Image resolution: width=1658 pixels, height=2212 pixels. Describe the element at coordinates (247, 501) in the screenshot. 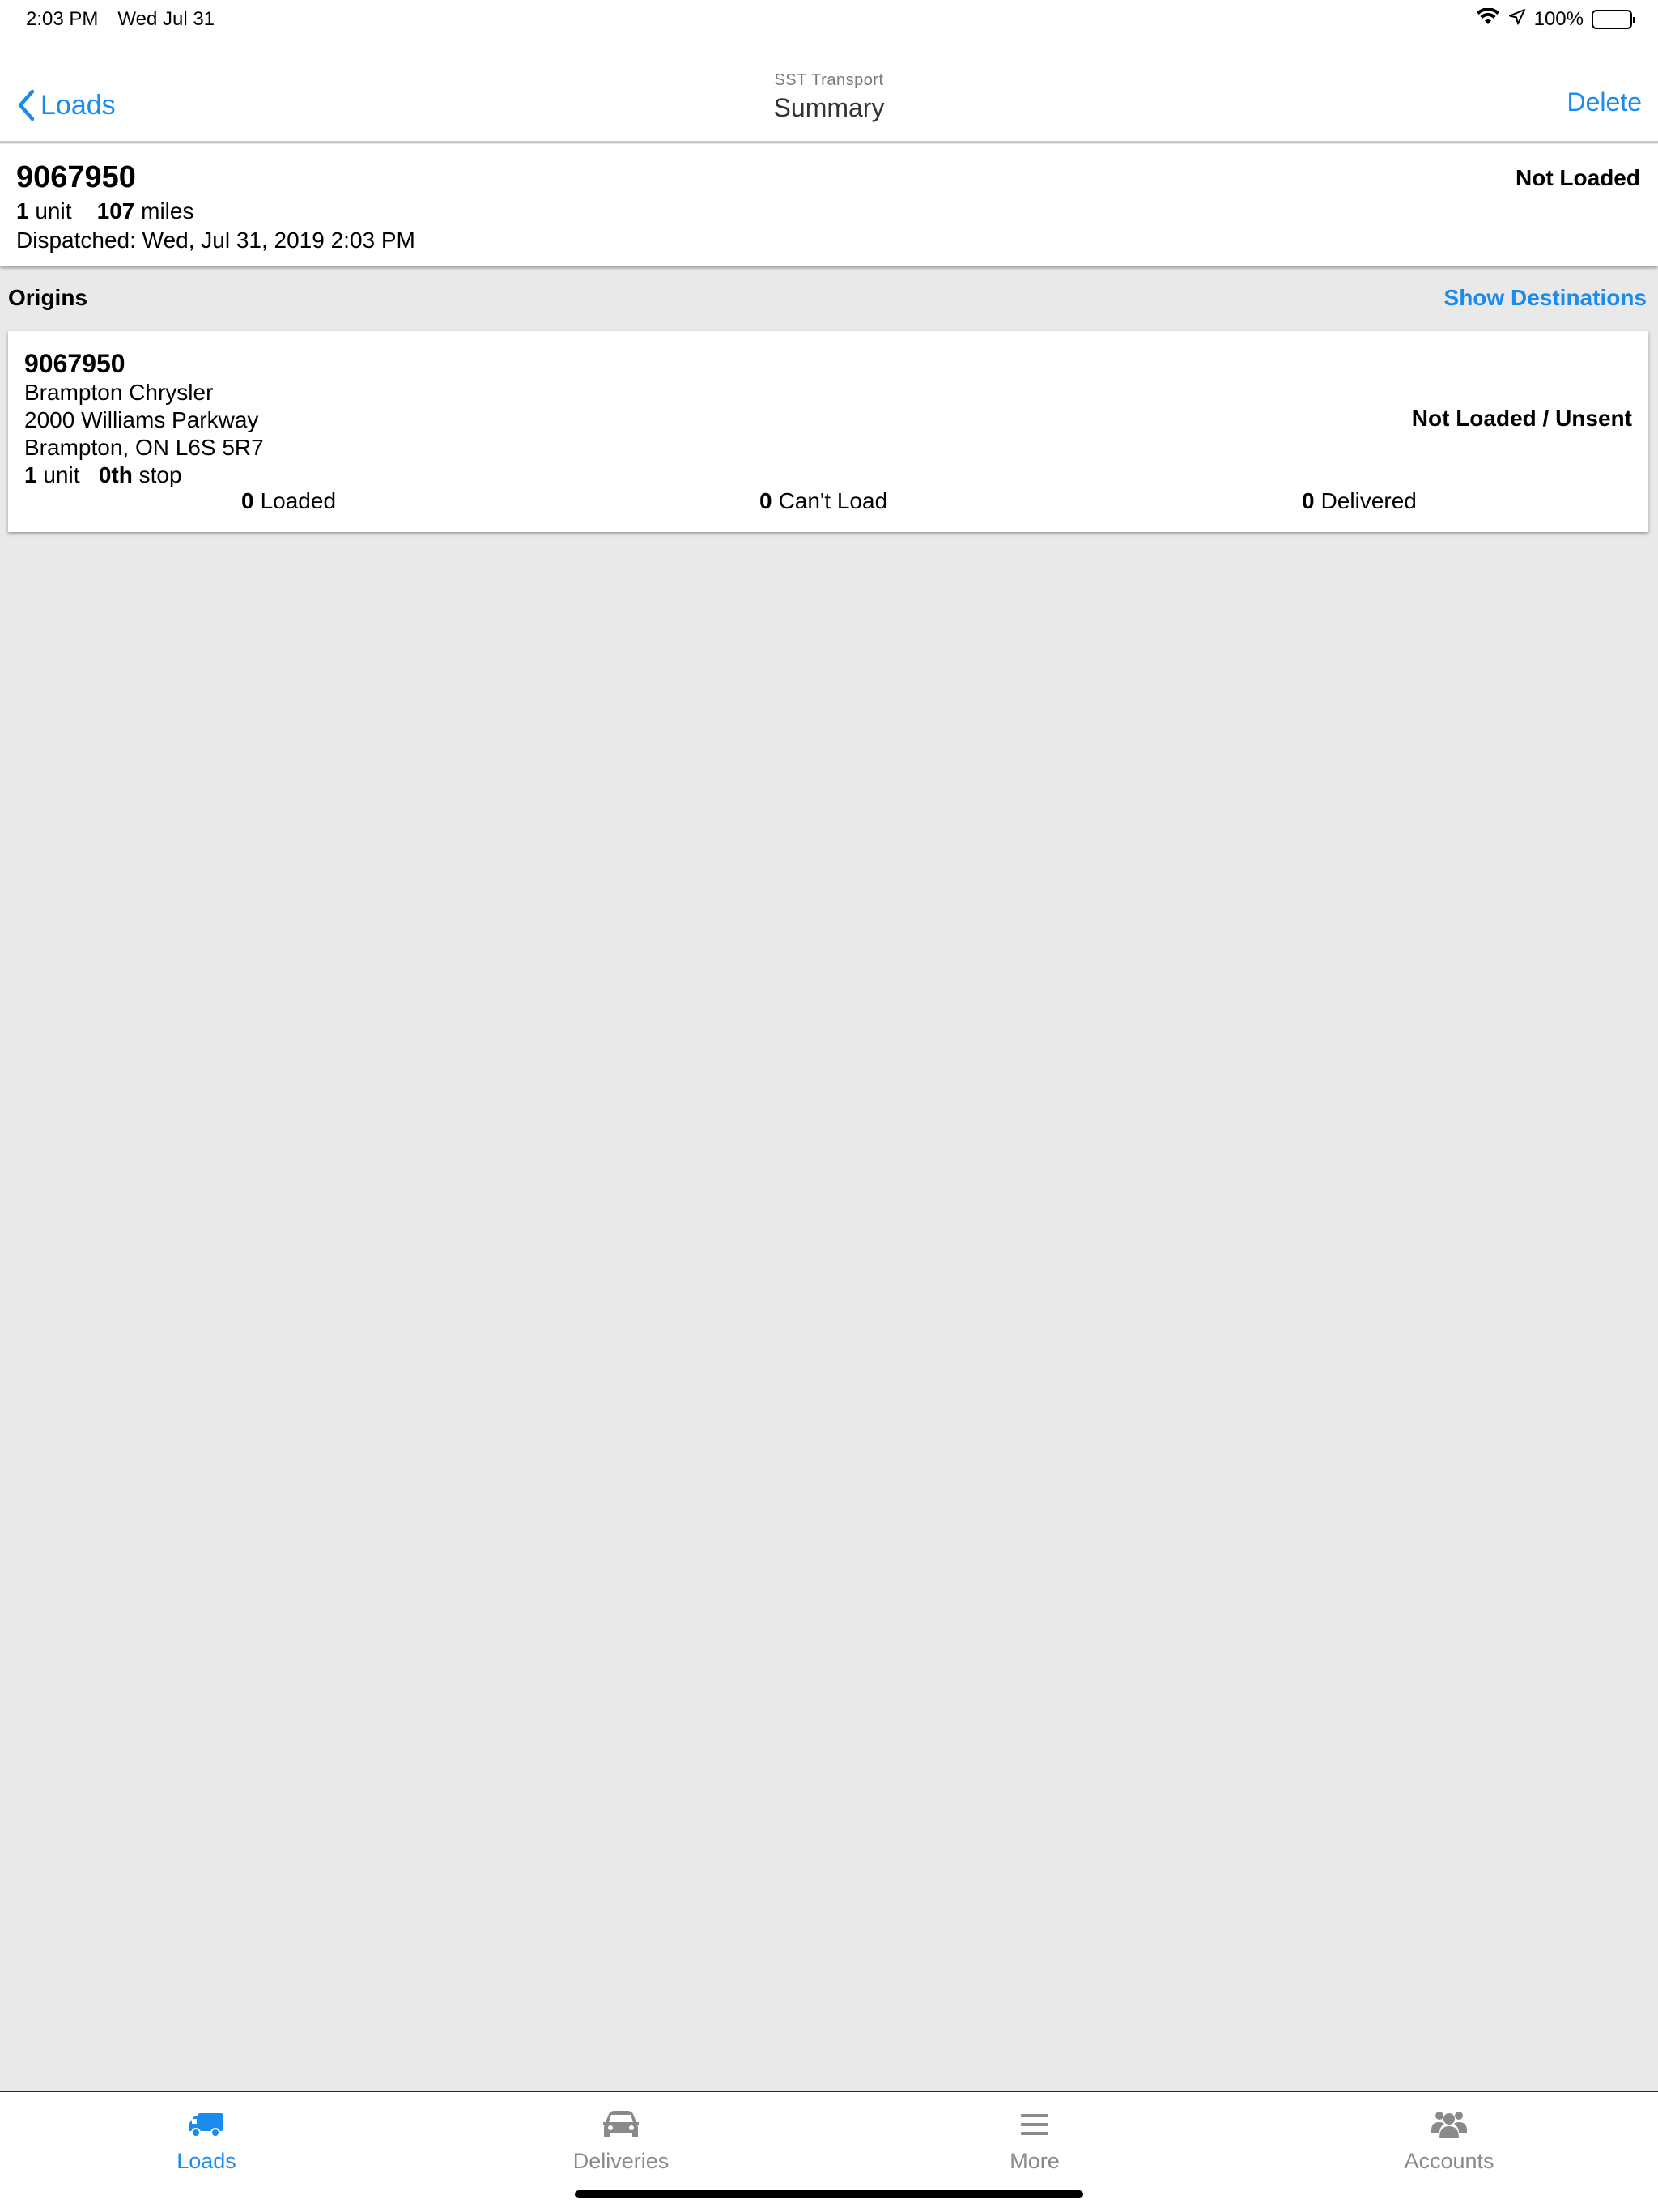

I see `loaded-count-value: 0` at that location.